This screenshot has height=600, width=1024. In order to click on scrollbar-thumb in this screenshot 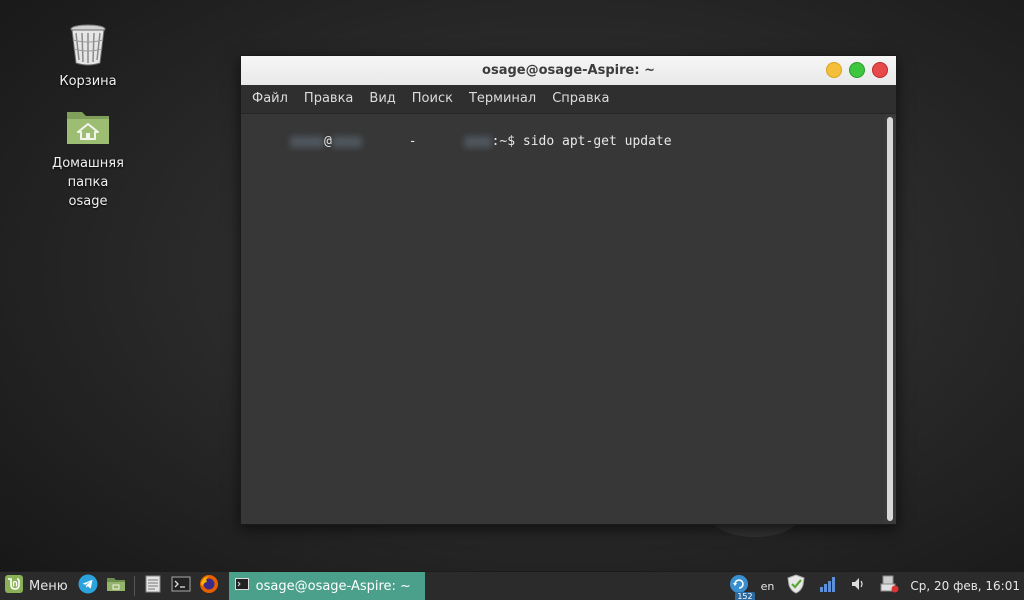, I will do `click(890, 319)`.